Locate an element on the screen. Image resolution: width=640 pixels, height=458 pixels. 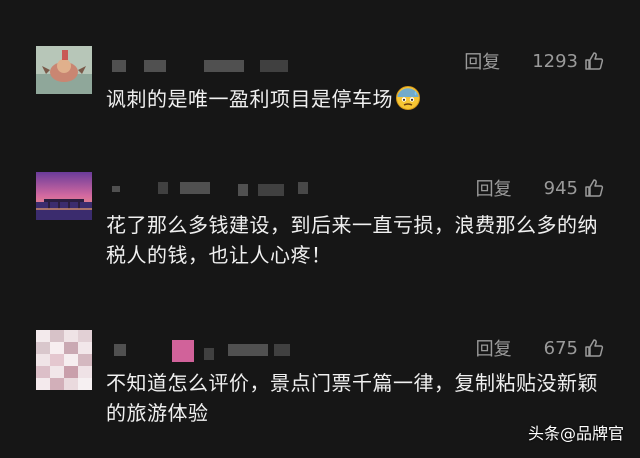
comment-text: 不知道怎么评价，景点门票千篇一律，复制粘贴没新颖的旅游体验 is located at coordinates (358, 398).